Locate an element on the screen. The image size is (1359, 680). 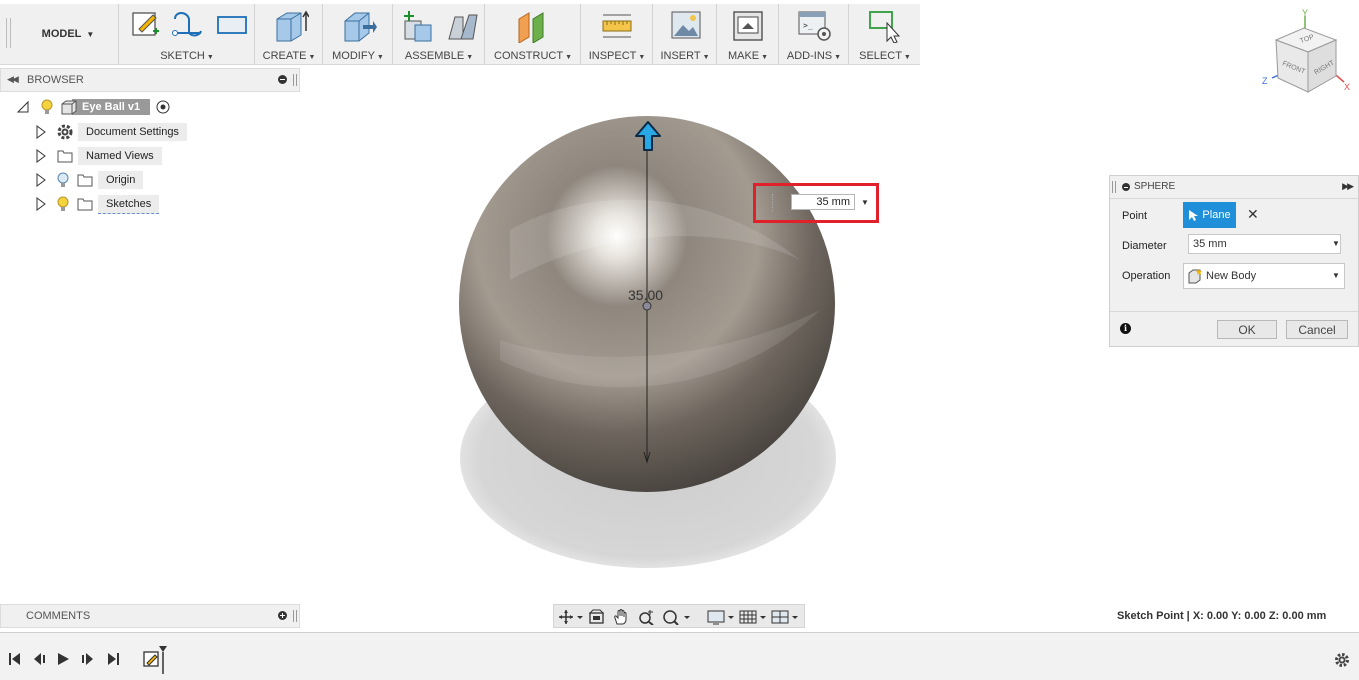
sketch-group: SKETCH ▼ is located at coordinates (186, 34).